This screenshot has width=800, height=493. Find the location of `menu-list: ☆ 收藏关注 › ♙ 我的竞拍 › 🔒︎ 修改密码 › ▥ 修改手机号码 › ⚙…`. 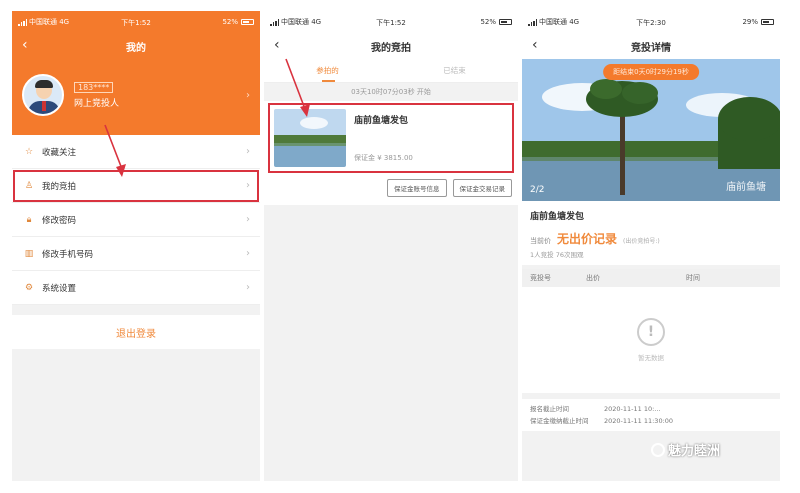

menu-list: ☆ 收藏关注 › ♙ 我的竞拍 › 🔒︎ 修改密码 › ▥ 修改手机号码 › ⚙… is located at coordinates (136, 220).